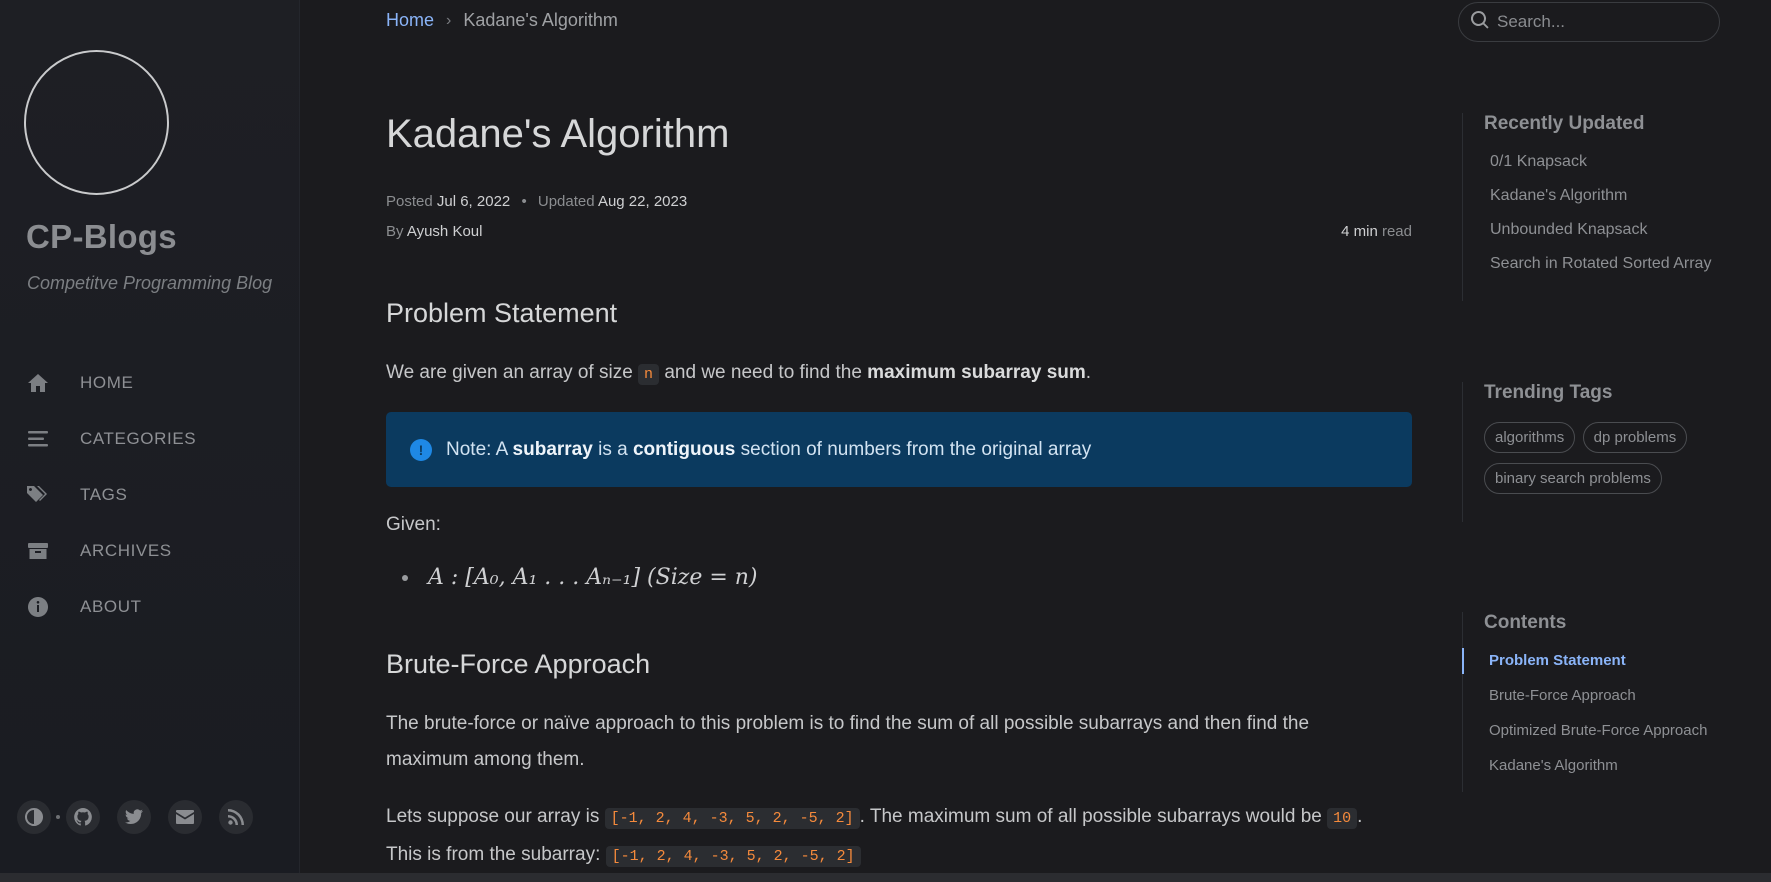 The width and height of the screenshot is (1771, 882). I want to click on posted-date: Jul 6, 2022, so click(473, 201).